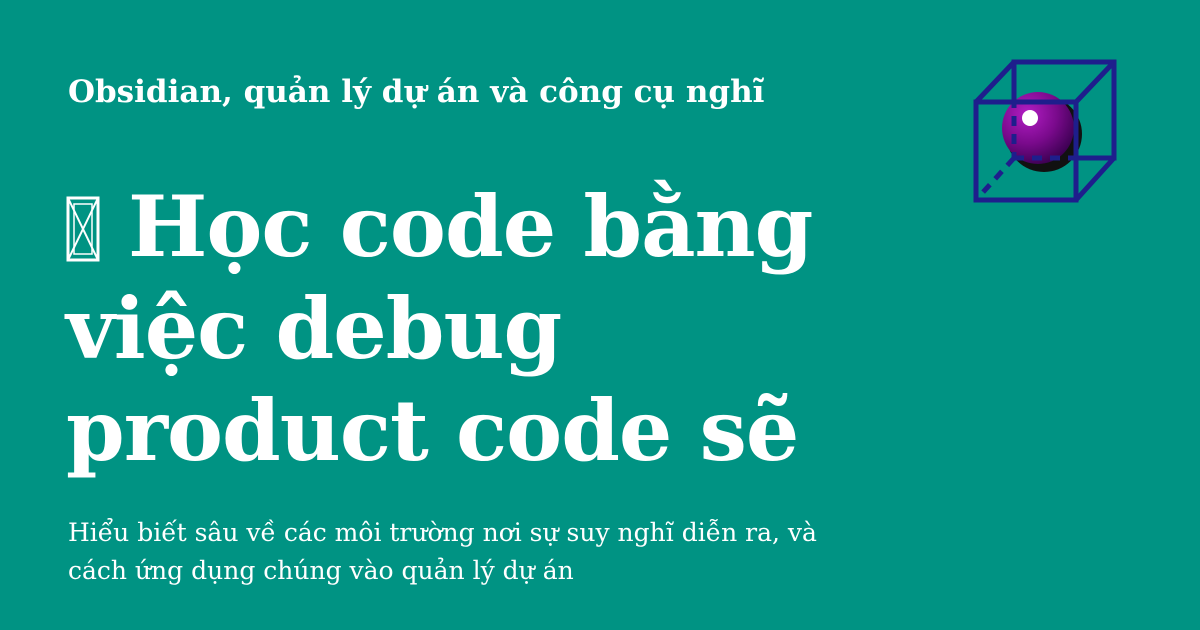 This screenshot has height=630, width=1200. Describe the element at coordinates (416, 92) in the screenshot. I see `kicker-text: Obsidian, quản lý dự án và công cụ nghĩ` at that location.